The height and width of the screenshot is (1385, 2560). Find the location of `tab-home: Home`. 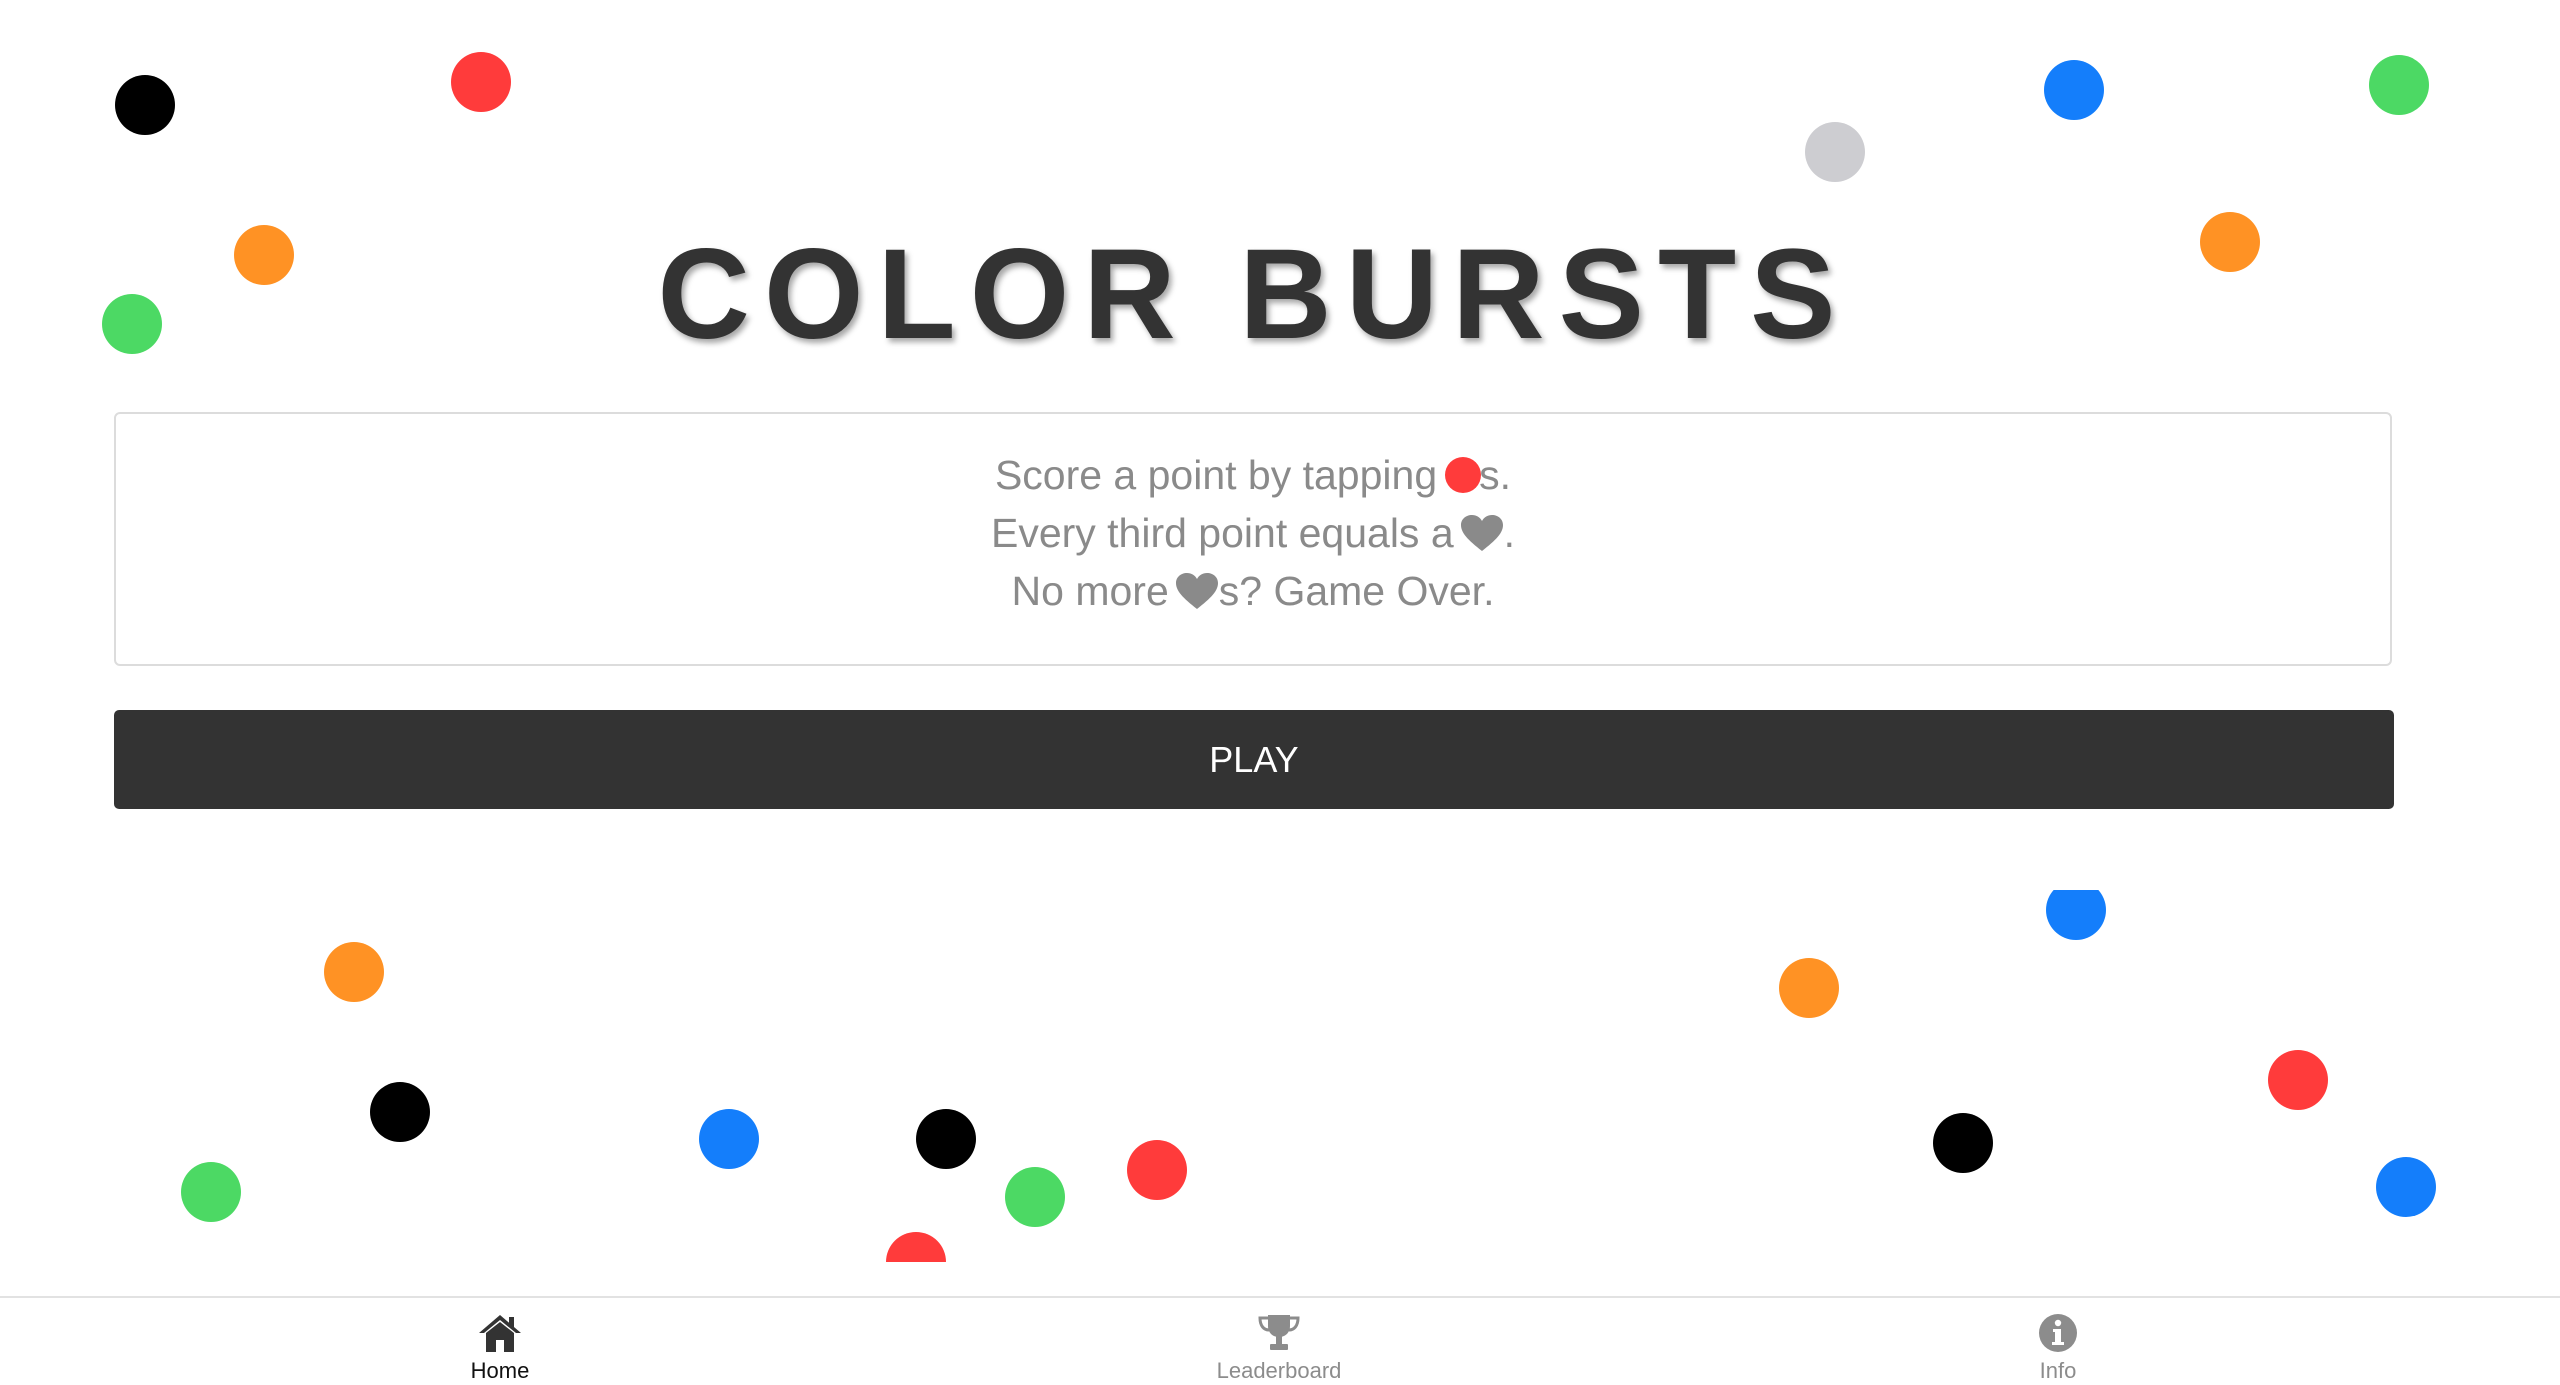

tab-home: Home is located at coordinates (500, 1347).